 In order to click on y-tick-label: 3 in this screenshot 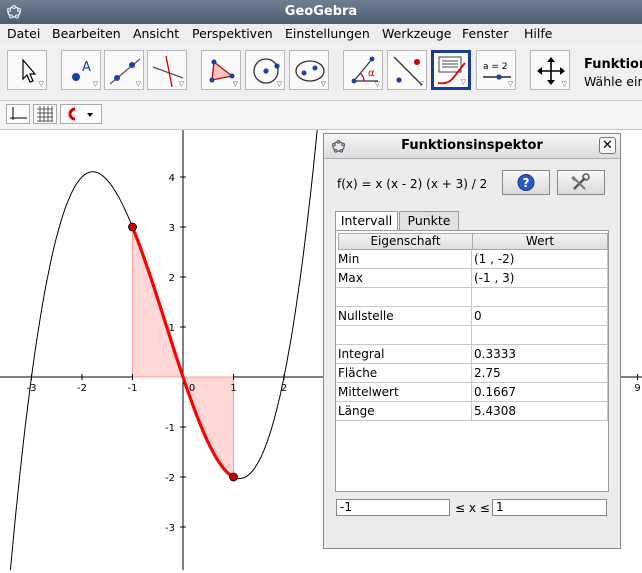, I will do `click(172, 228)`.